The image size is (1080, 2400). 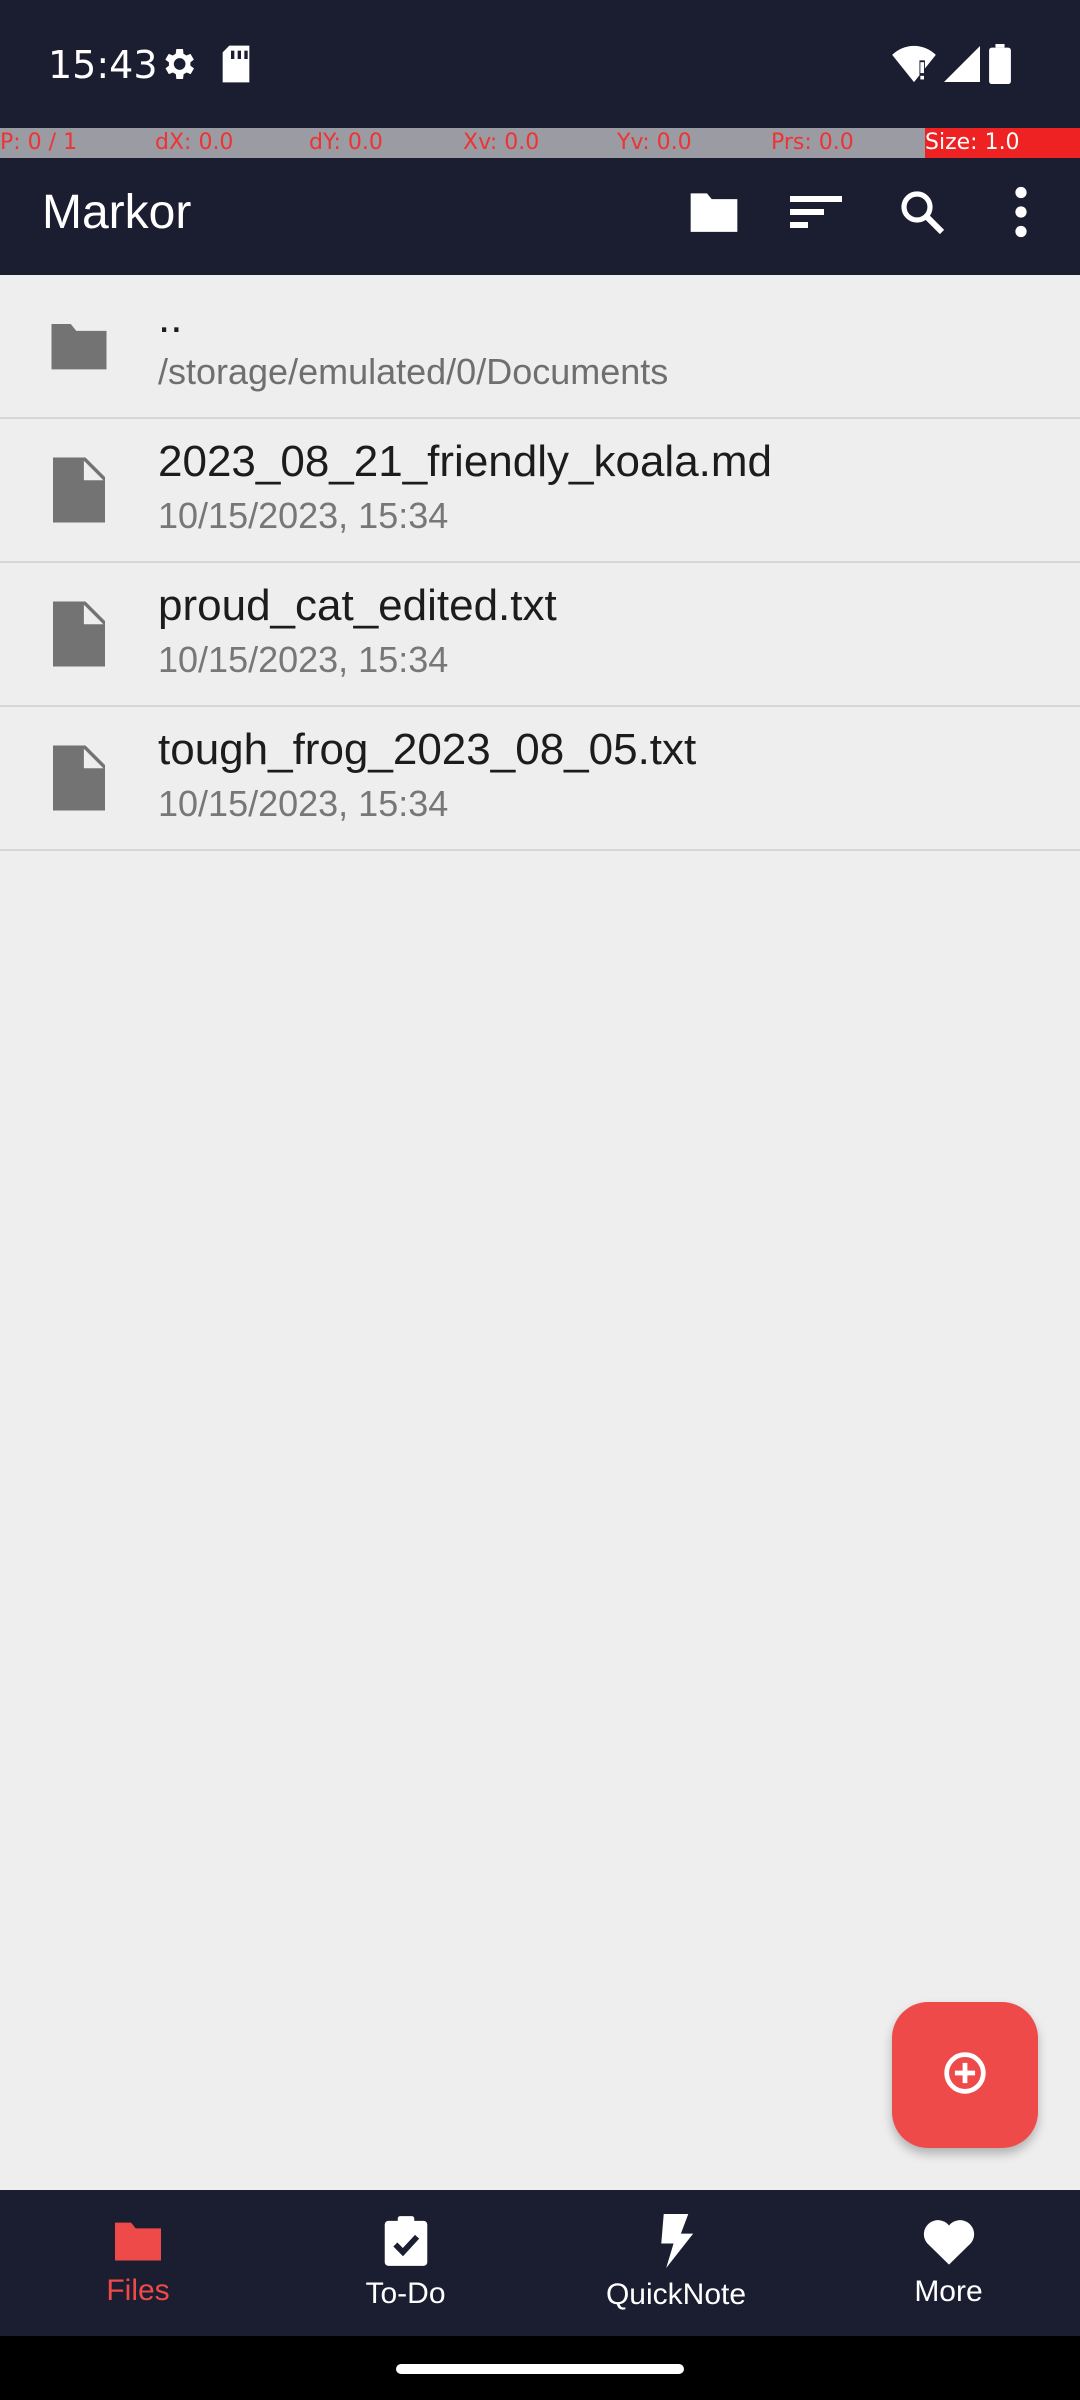 What do you see at coordinates (540, 635) in the screenshot?
I see `file-row: proud_cat_edited.txt 10/15/2023, 15:34` at bounding box center [540, 635].